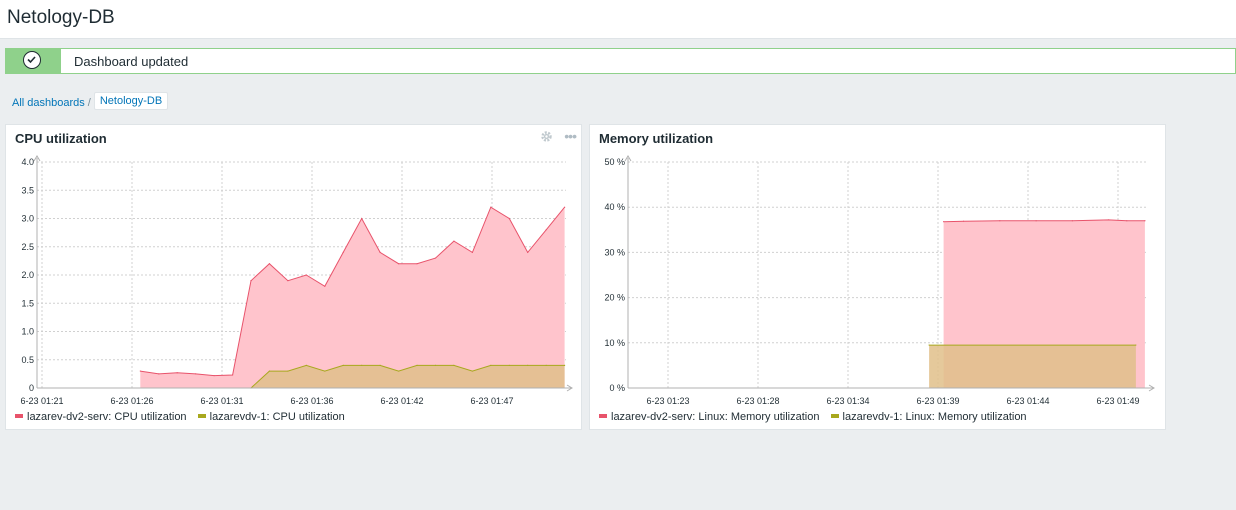 This screenshot has width=1236, height=510. What do you see at coordinates (277, 417) in the screenshot?
I see `legend-label: lazarevdv-1: CPU utilization` at bounding box center [277, 417].